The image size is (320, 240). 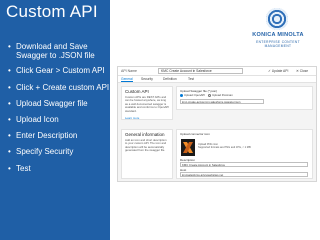 What do you see at coordinates (222, 95) in the screenshot?
I see `radio-option-postman: Upload Postman` at bounding box center [222, 95].